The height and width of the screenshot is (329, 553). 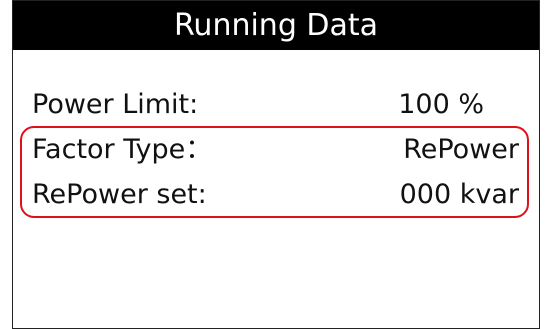 I want to click on power-limit-label: Power Limit:, so click(x=115, y=104).